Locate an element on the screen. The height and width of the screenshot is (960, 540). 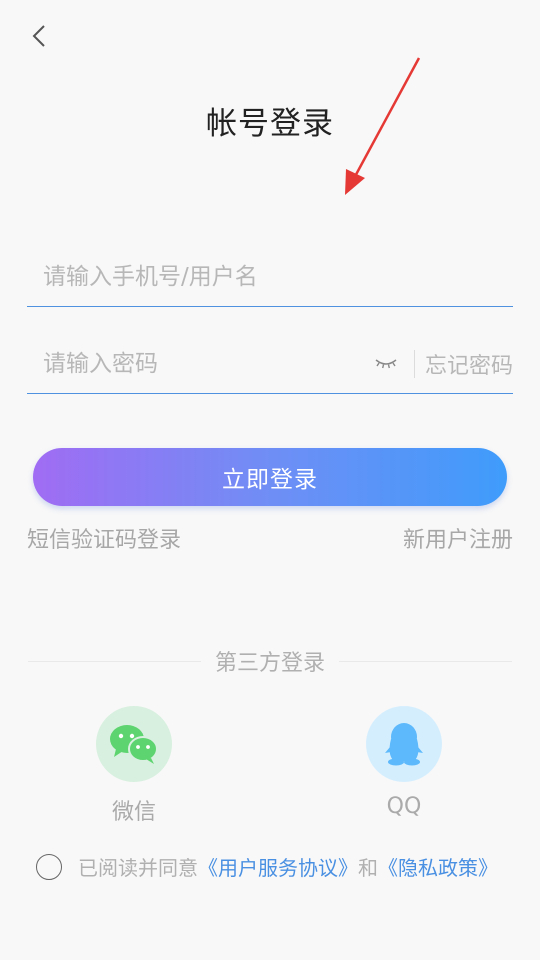
third-party-label: 第三方登录 is located at coordinates (270, 663).